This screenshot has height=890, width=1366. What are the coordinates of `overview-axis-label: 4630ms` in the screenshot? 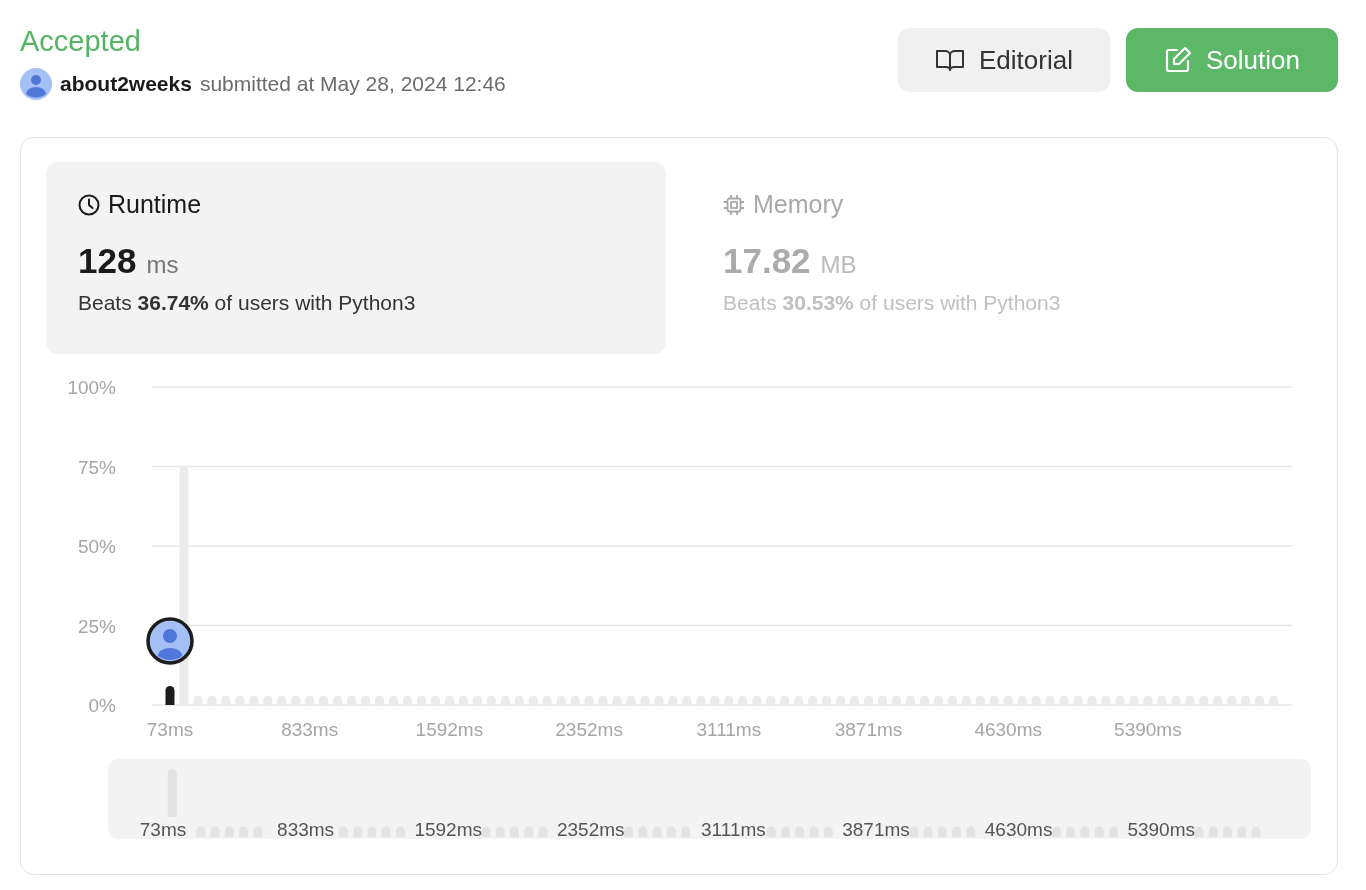 It's located at (1018, 829).